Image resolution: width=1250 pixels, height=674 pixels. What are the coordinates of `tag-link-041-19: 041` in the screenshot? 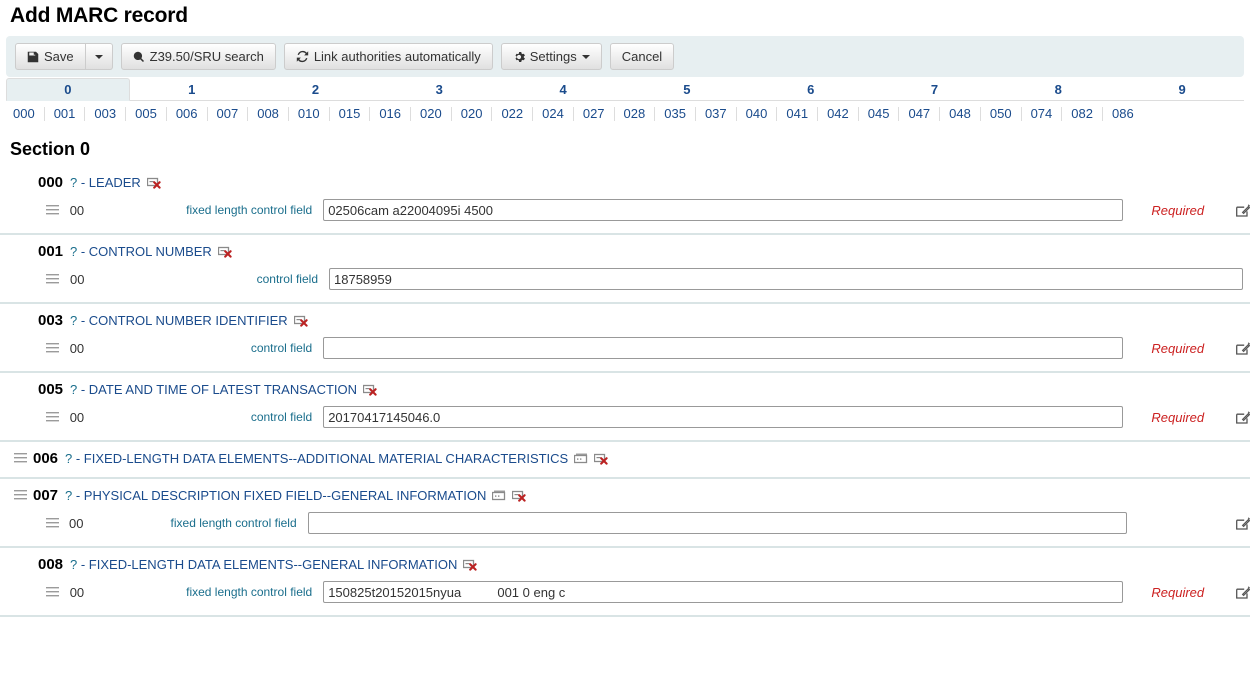 It's located at (798, 114).